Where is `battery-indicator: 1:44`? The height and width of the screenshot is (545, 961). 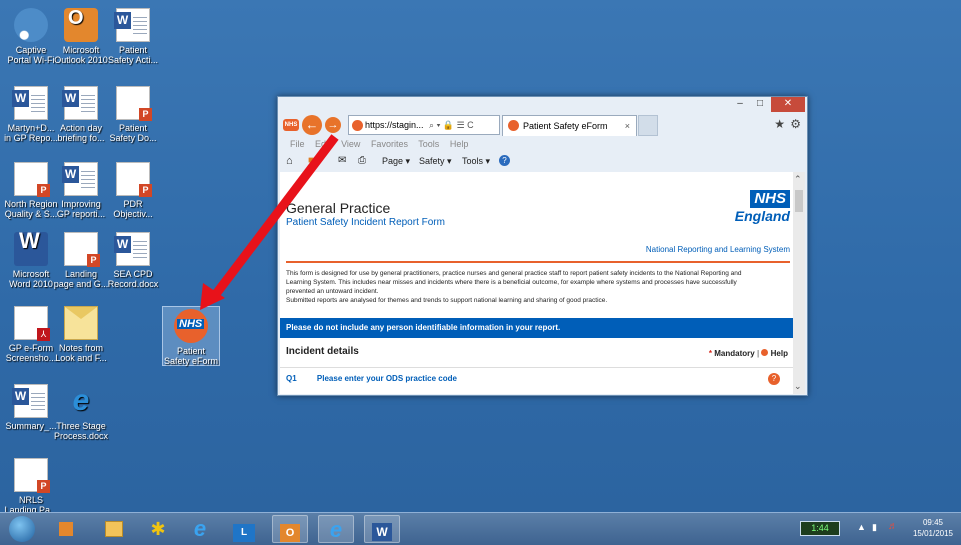
battery-indicator: 1:44 is located at coordinates (820, 528).